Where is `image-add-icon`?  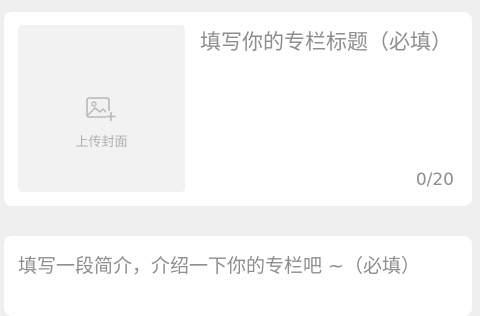
image-add-icon is located at coordinates (101, 109).